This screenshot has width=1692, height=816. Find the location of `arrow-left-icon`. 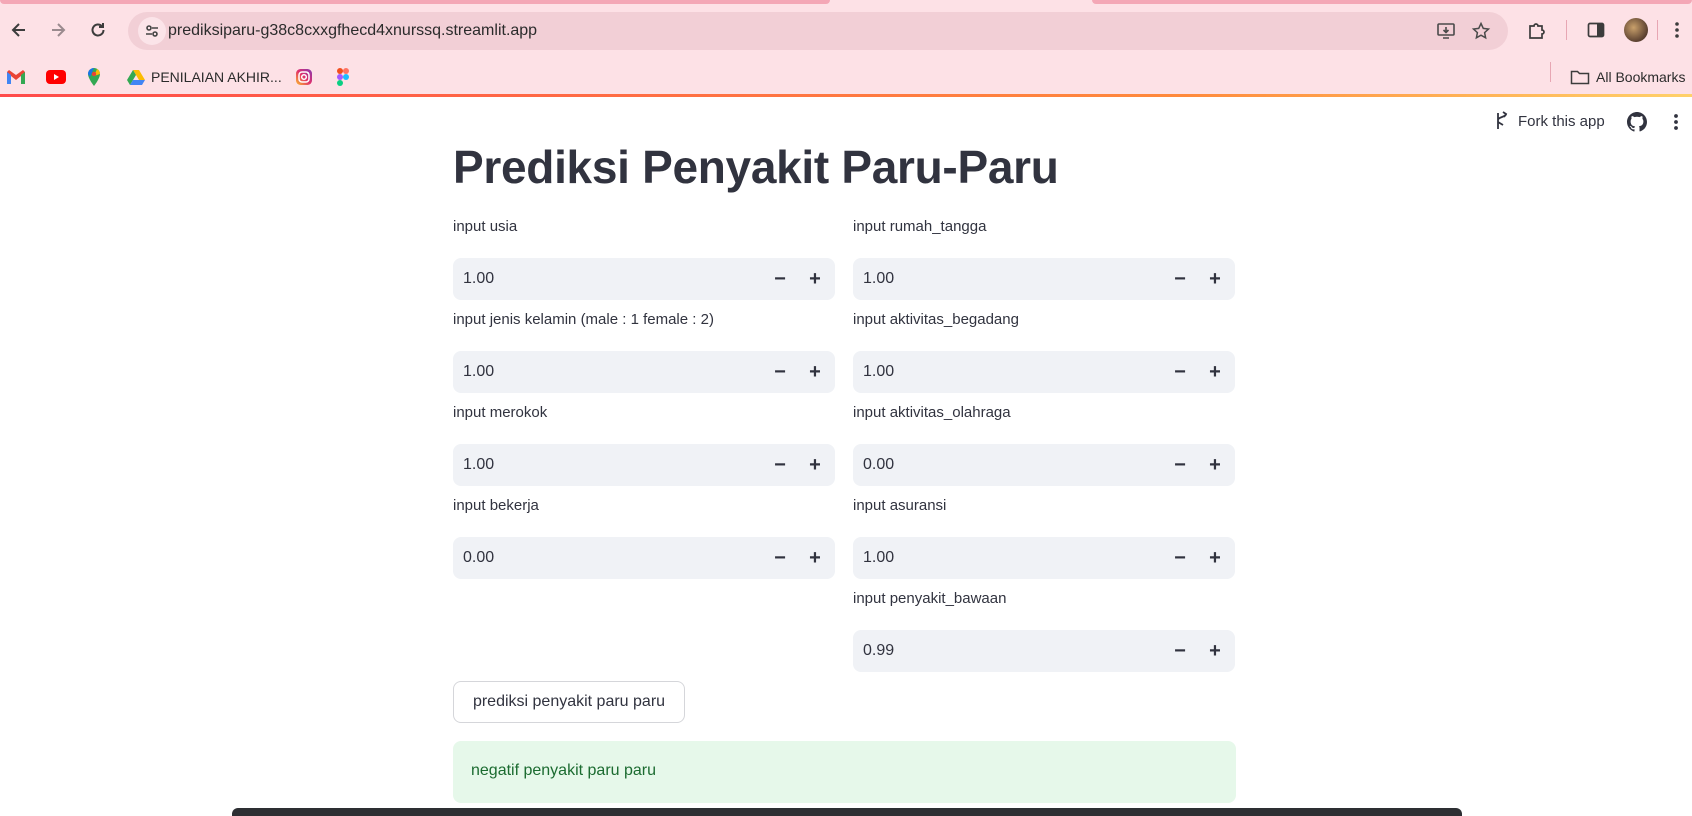

arrow-left-icon is located at coordinates (18, 30).